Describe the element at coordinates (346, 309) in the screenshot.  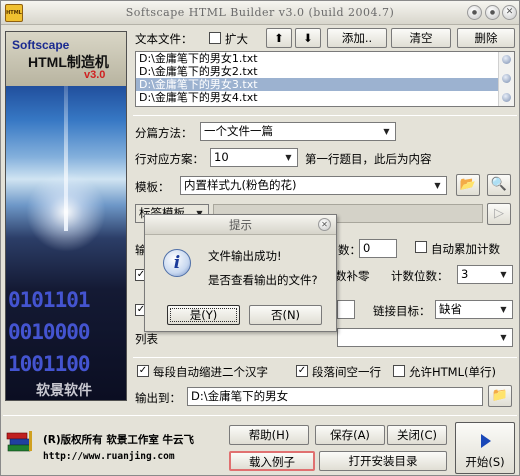
I see `link-input-partial` at that location.